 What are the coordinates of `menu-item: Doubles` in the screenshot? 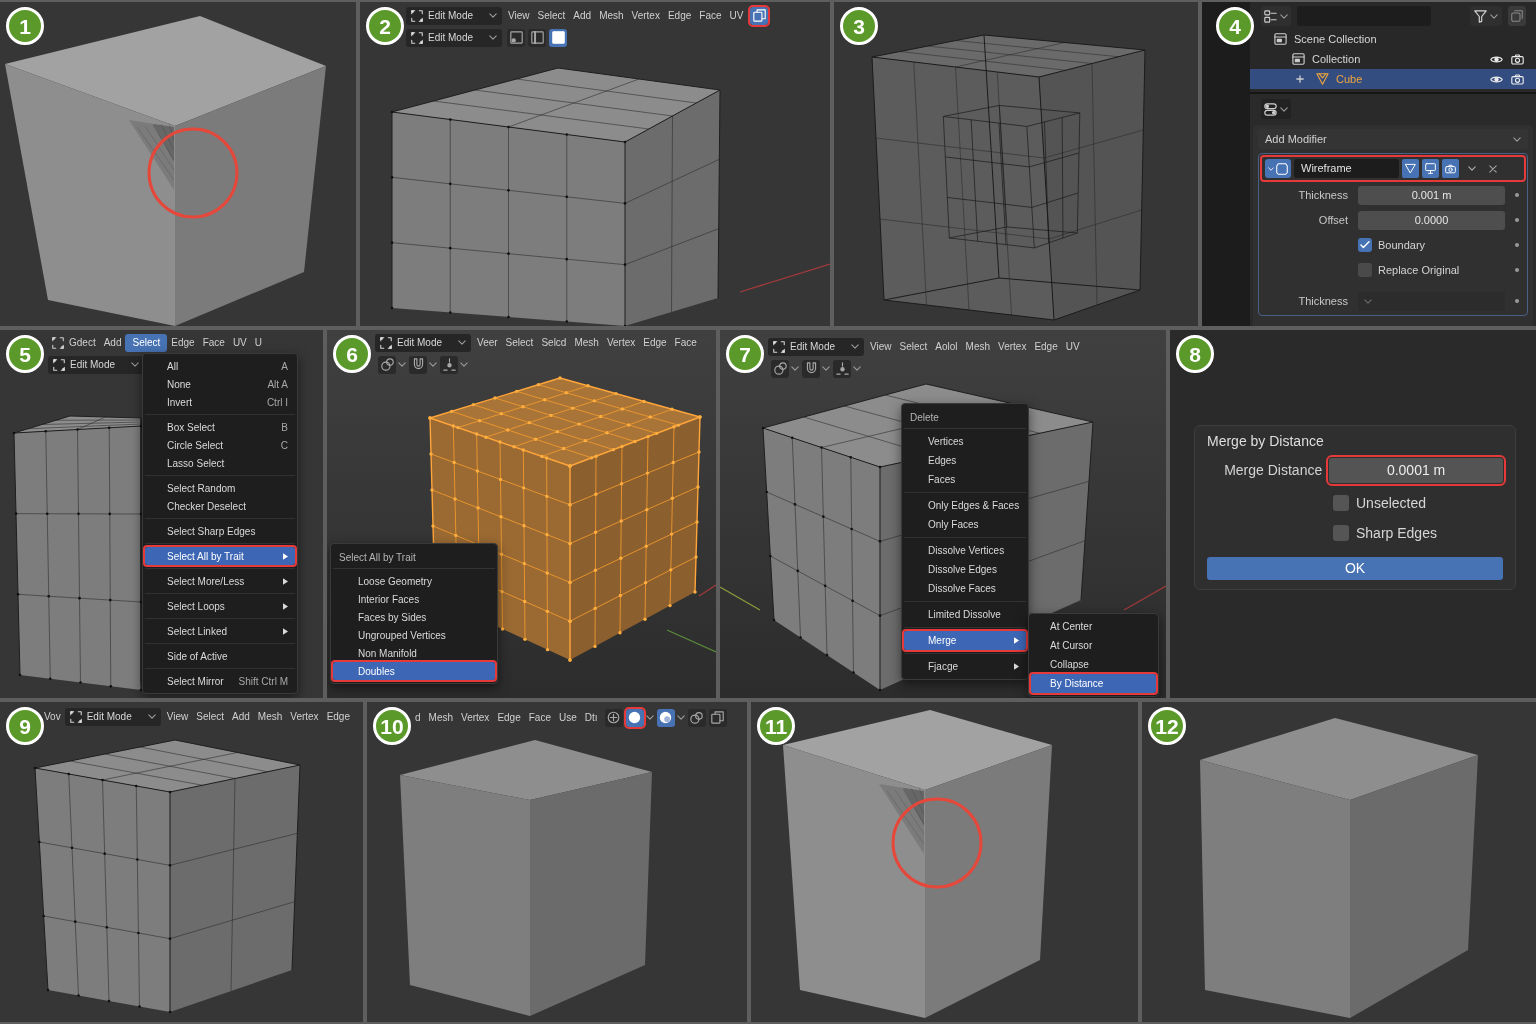 It's located at (414, 671).